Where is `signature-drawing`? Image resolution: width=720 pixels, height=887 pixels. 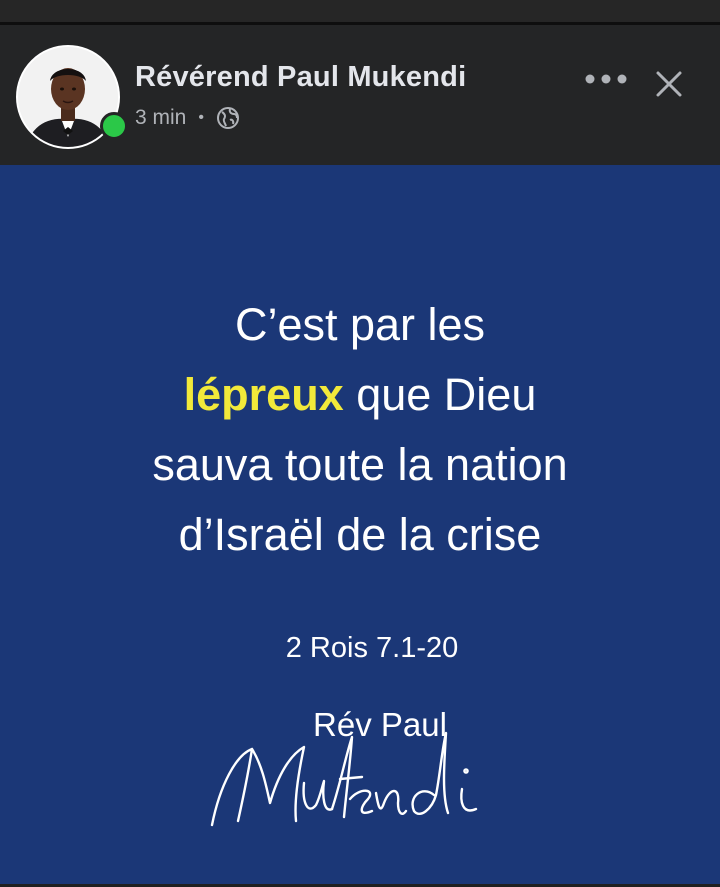 signature-drawing is located at coordinates (344, 779).